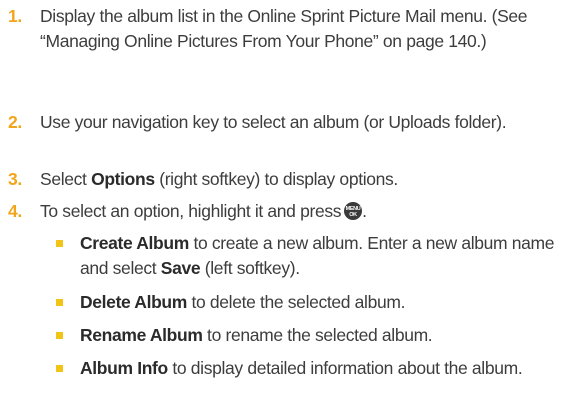  I want to click on save-label: Save, so click(180, 268).